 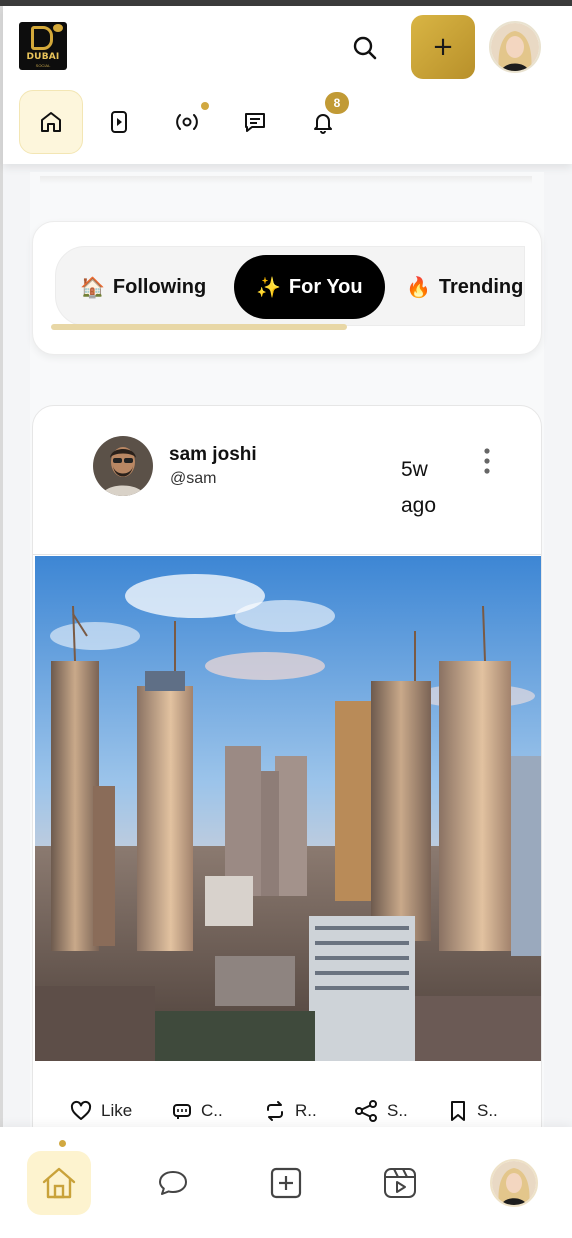 I want to click on bottom-nav-create, so click(x=286, y=1183).